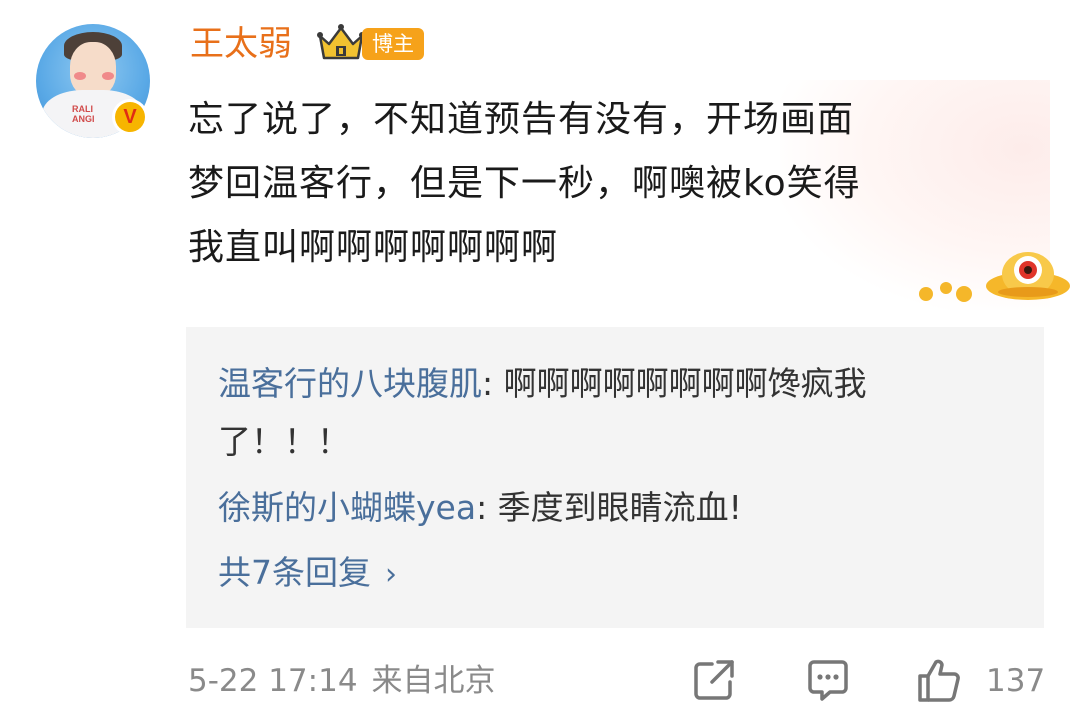 The height and width of the screenshot is (721, 1079). I want to click on avatar-shirt-text: RALI ANGI, so click(83, 114).